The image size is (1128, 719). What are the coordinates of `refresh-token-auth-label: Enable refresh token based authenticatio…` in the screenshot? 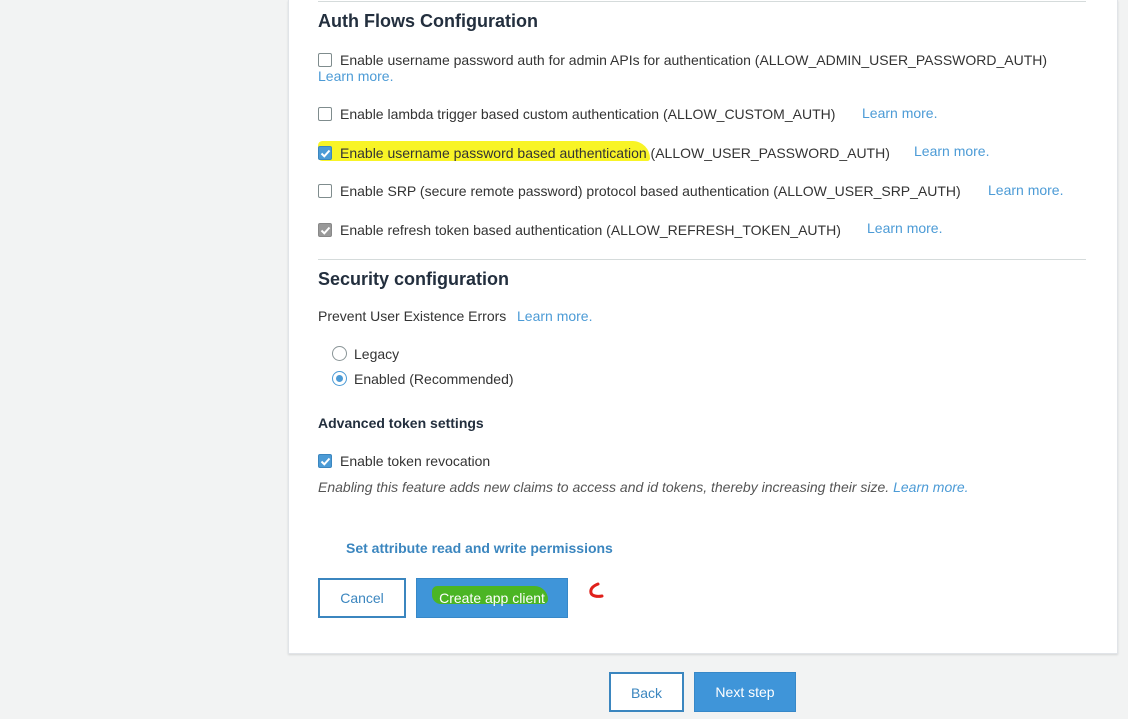 It's located at (590, 230).